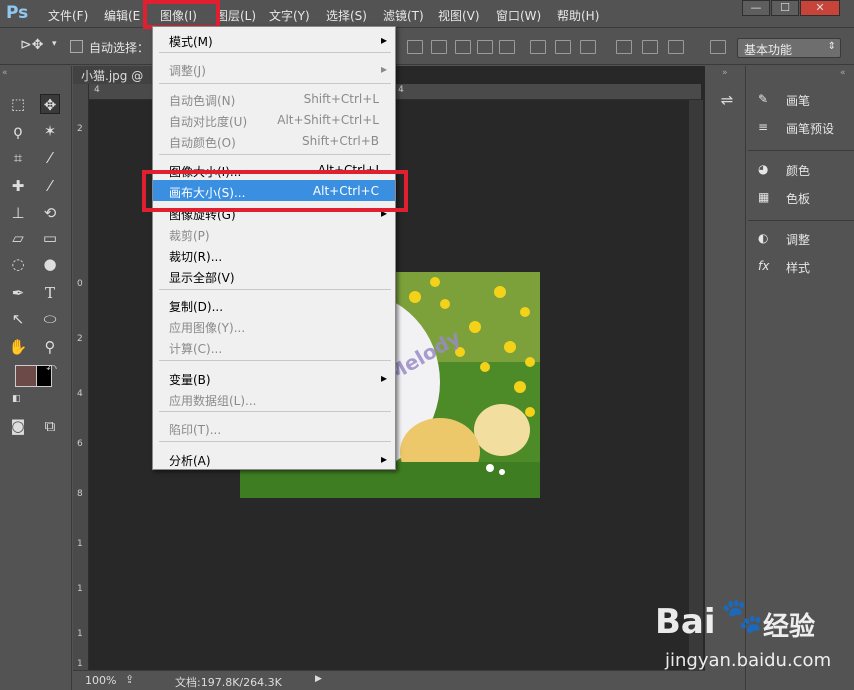 Image resolution: width=854 pixels, height=690 pixels. Describe the element at coordinates (18, 264) in the screenshot. I see `blur-tool-icon: ◌` at that location.